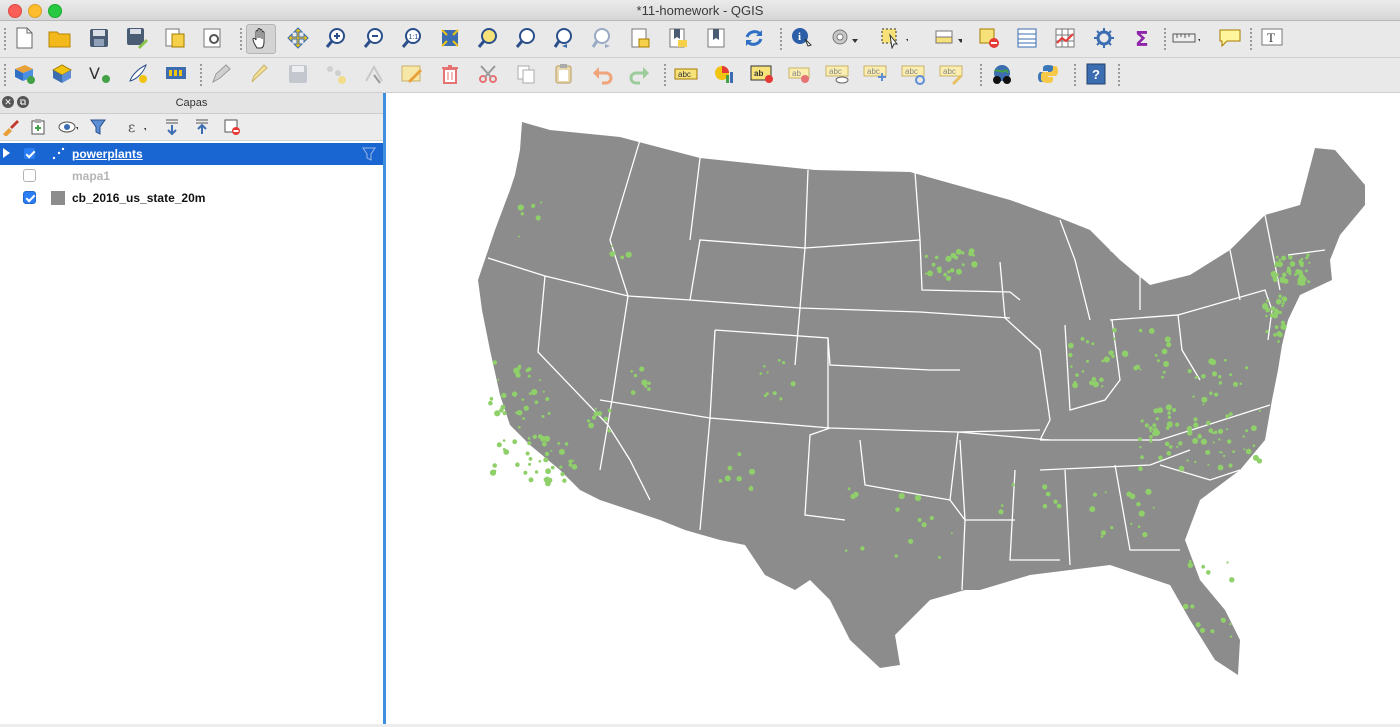 The width and height of the screenshot is (1400, 727). What do you see at coordinates (298, 38) in the screenshot?
I see `pan-to-selection-icon` at bounding box center [298, 38].